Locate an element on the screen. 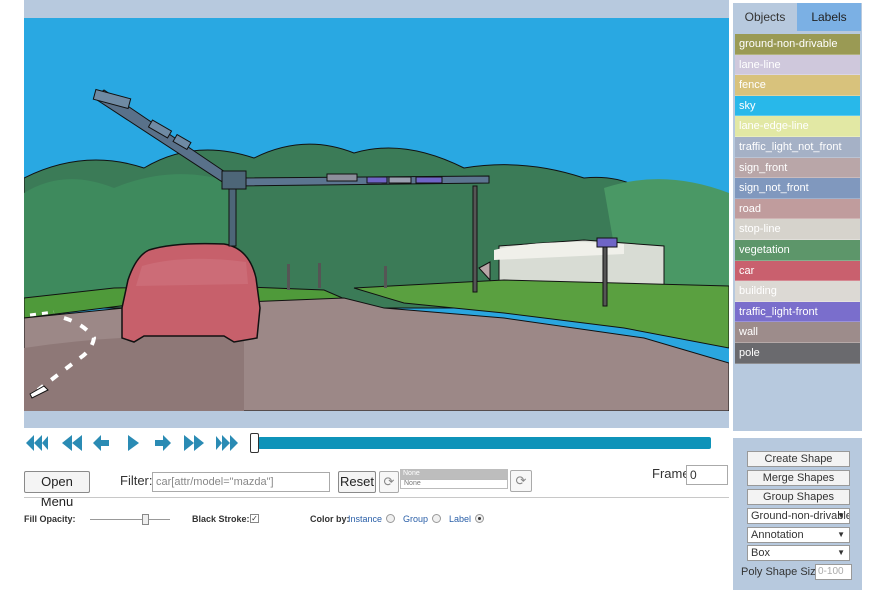 This screenshot has height=595, width=872. label-item: car is located at coordinates (797, 271).